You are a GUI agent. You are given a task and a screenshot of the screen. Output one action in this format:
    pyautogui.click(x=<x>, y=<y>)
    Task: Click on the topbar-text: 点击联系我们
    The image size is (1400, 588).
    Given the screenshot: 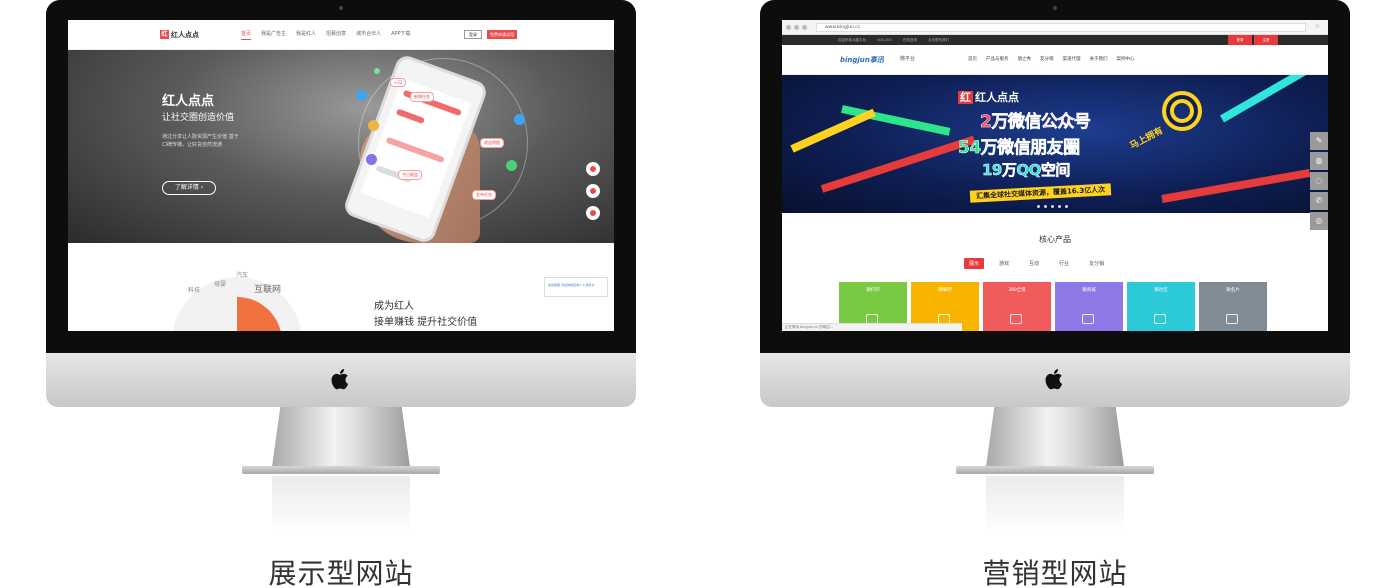 What is the action you would take?
    pyautogui.click(x=938, y=40)
    